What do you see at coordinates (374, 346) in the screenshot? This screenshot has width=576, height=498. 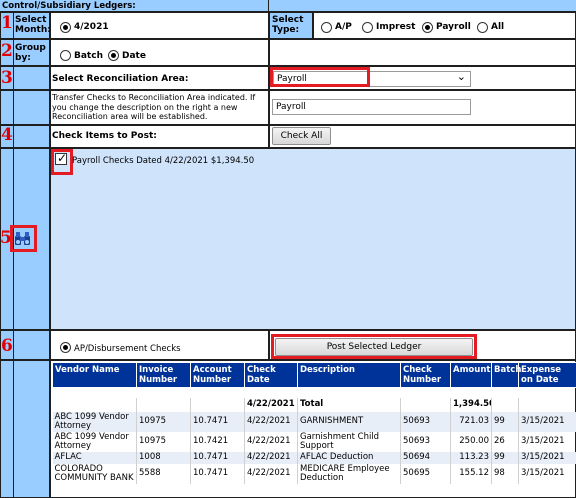 I see `post-button-highlight` at bounding box center [374, 346].